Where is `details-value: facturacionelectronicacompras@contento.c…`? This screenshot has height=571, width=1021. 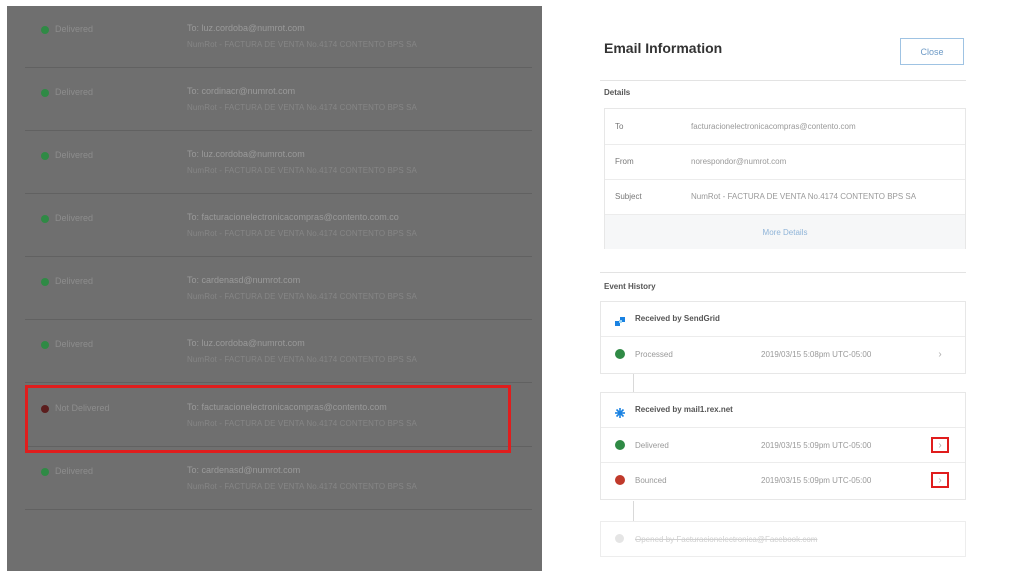
details-value: facturacionelectronicacompras@contento.c… is located at coordinates (773, 126).